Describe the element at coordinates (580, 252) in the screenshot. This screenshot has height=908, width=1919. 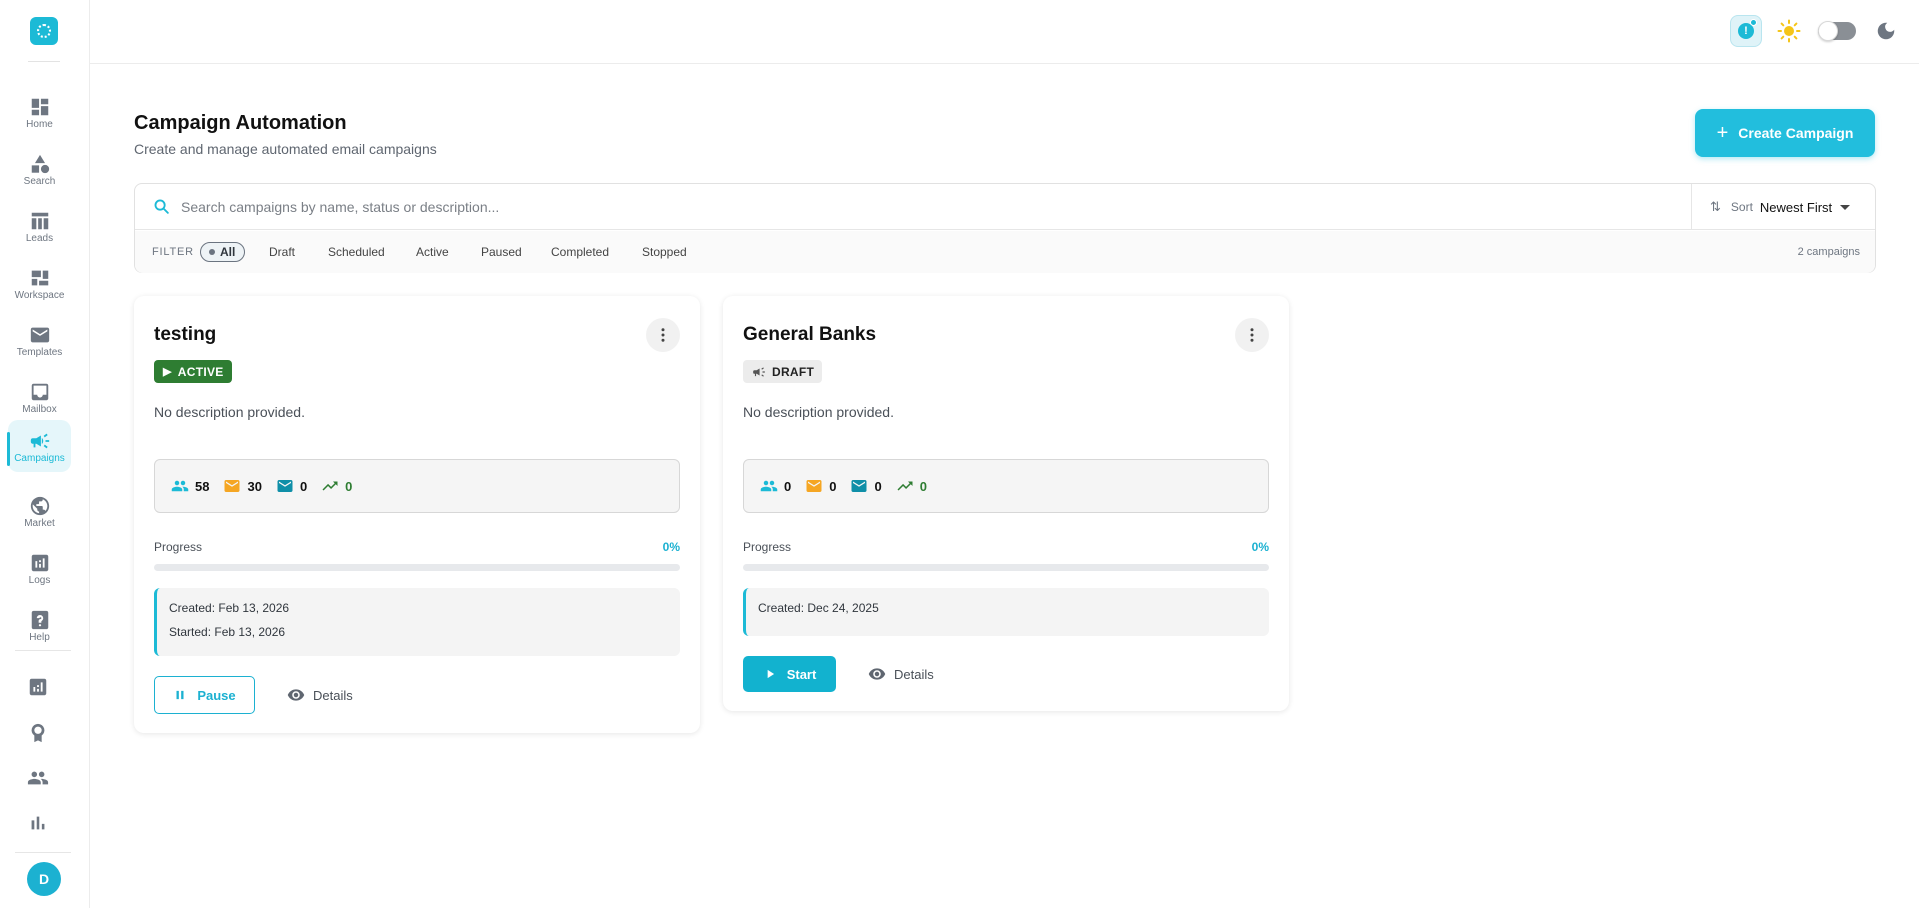
I see `filter-chip-completed: Completed` at that location.